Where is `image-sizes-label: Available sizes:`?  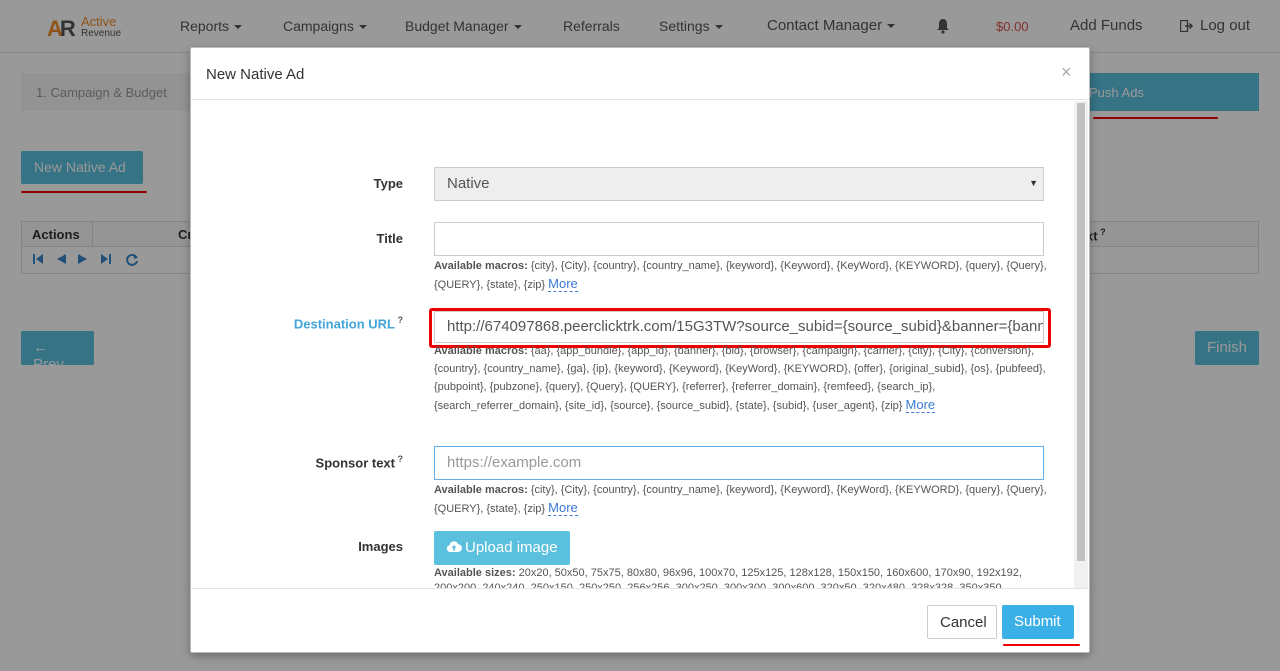 image-sizes-label: Available sizes: is located at coordinates (475, 573).